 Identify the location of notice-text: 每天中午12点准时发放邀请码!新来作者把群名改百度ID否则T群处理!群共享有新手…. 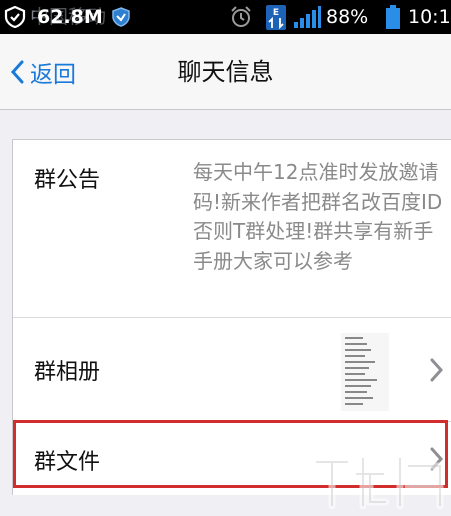
(318, 216).